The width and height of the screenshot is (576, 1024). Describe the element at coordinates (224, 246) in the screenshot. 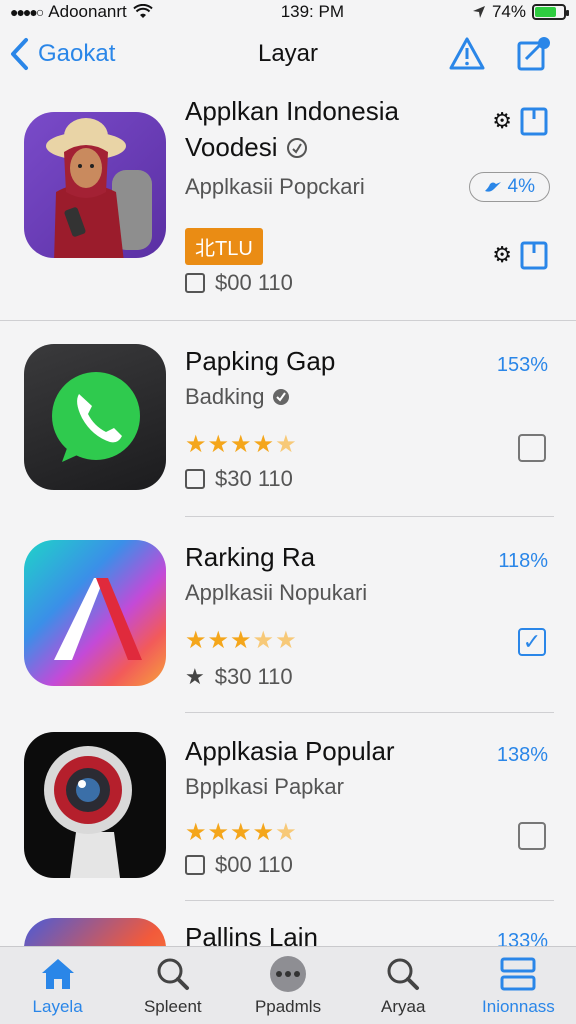

I see `featured-badge: 北TLU` at that location.